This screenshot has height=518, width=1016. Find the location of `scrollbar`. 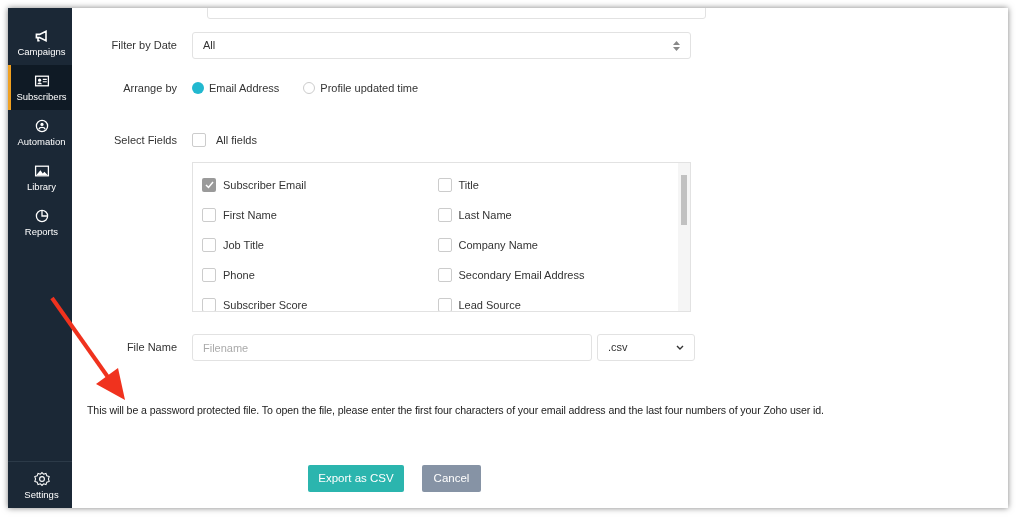

scrollbar is located at coordinates (684, 237).